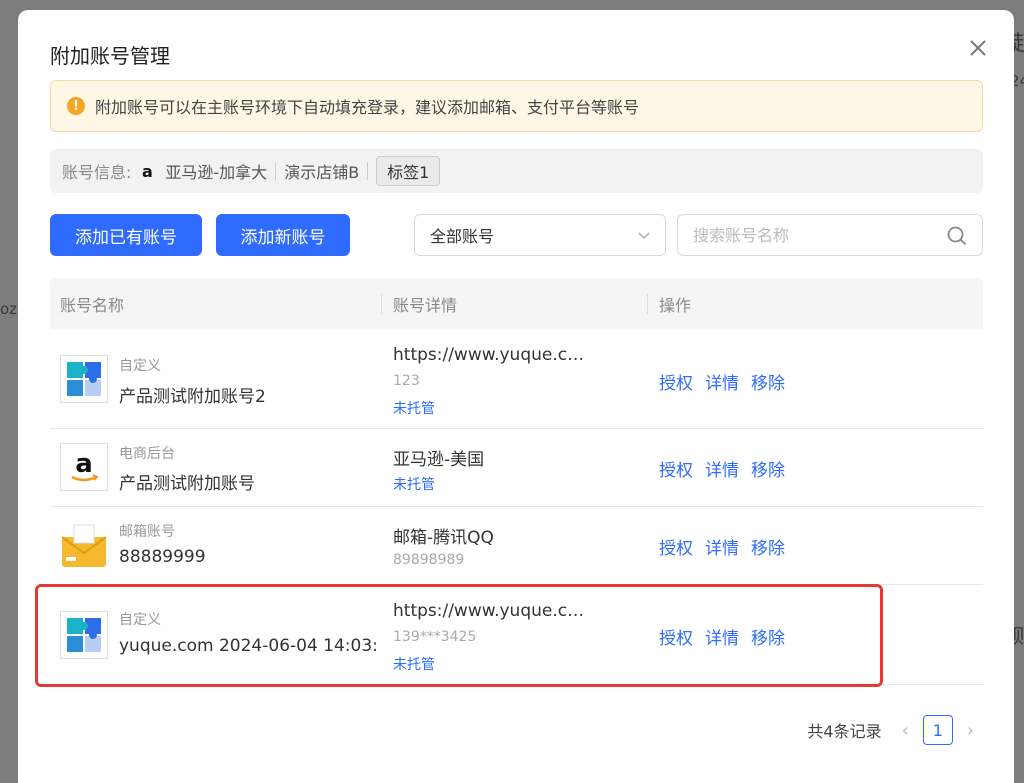  What do you see at coordinates (462, 236) in the screenshot?
I see `filter-value: 全部账号` at bounding box center [462, 236].